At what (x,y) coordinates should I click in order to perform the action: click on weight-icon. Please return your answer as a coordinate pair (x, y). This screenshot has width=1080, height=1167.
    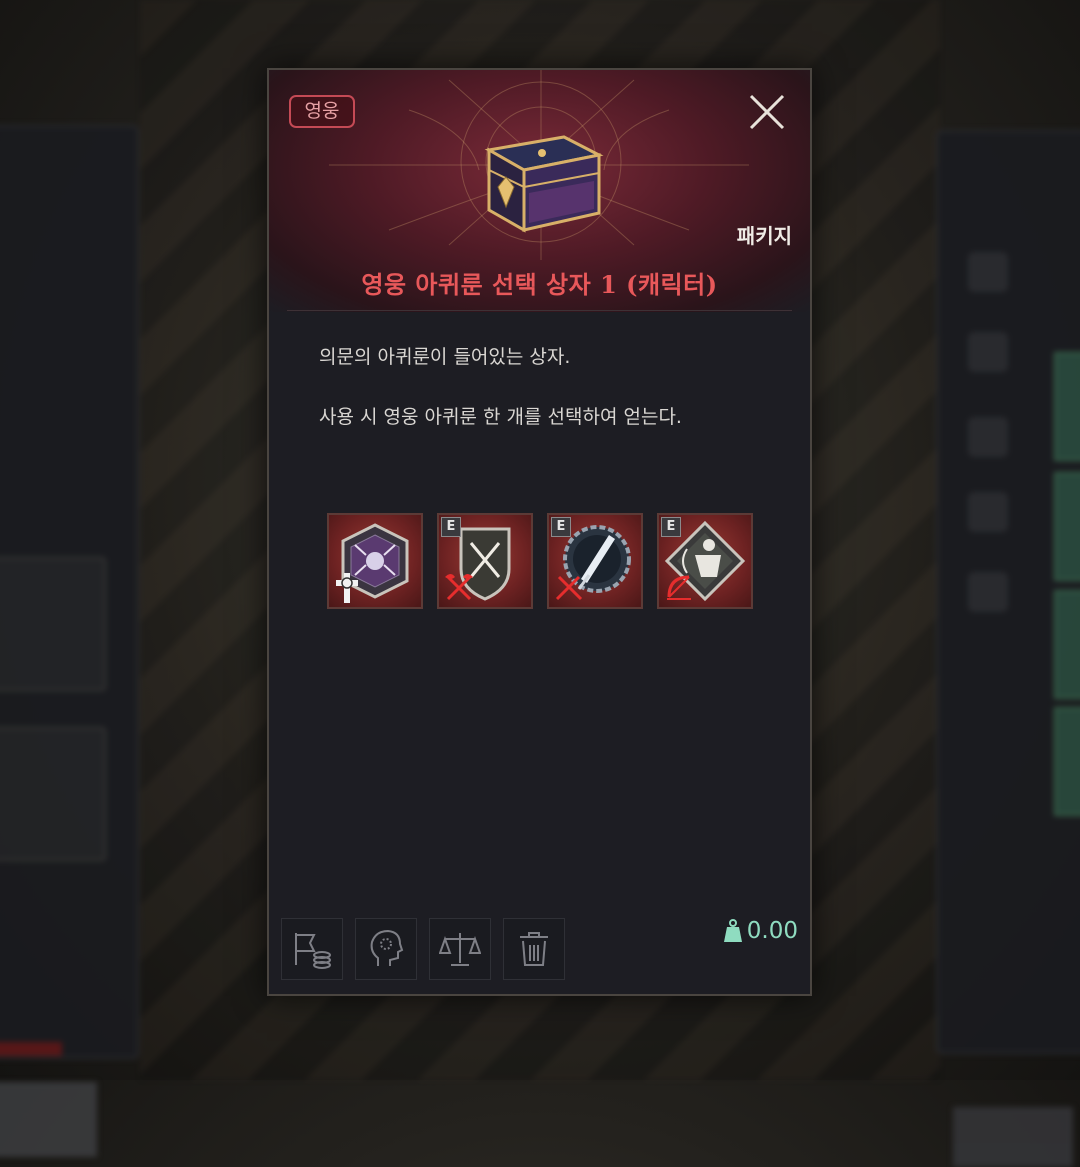
    Looking at the image, I should click on (732, 930).